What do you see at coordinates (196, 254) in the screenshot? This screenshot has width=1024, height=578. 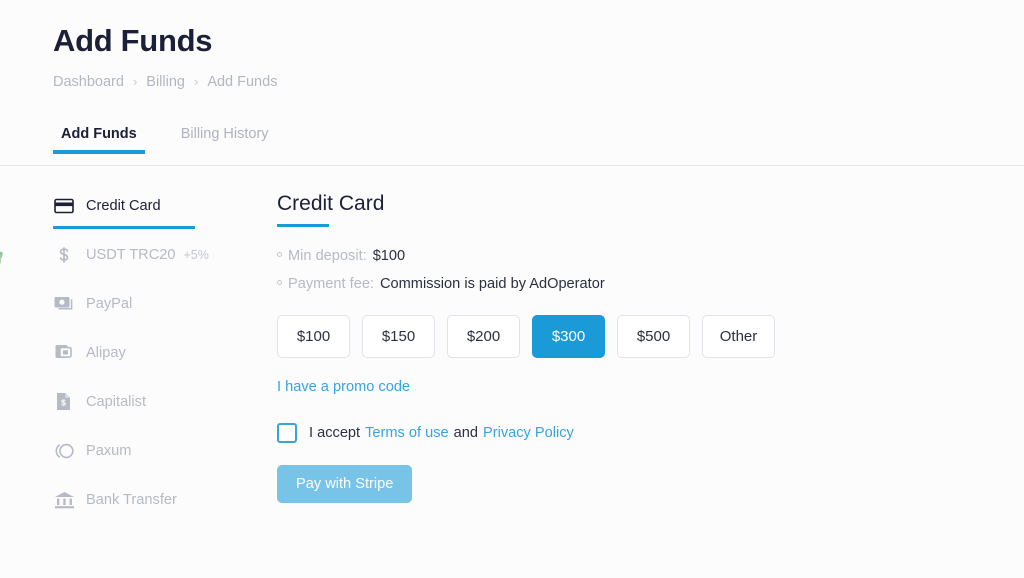 I see `payment-method-bonus-badge: +5%` at bounding box center [196, 254].